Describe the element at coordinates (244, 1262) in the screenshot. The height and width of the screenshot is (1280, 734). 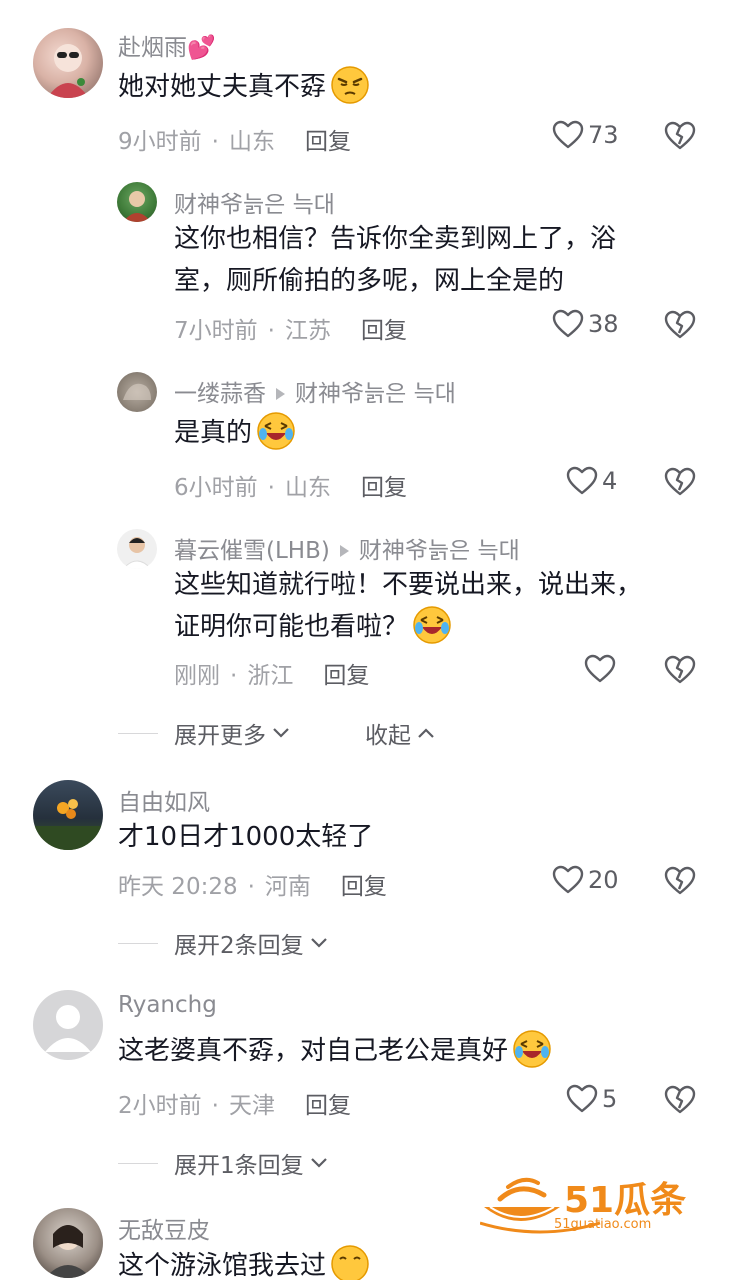
I see `comment-text: 这个游泳馆我去过` at that location.